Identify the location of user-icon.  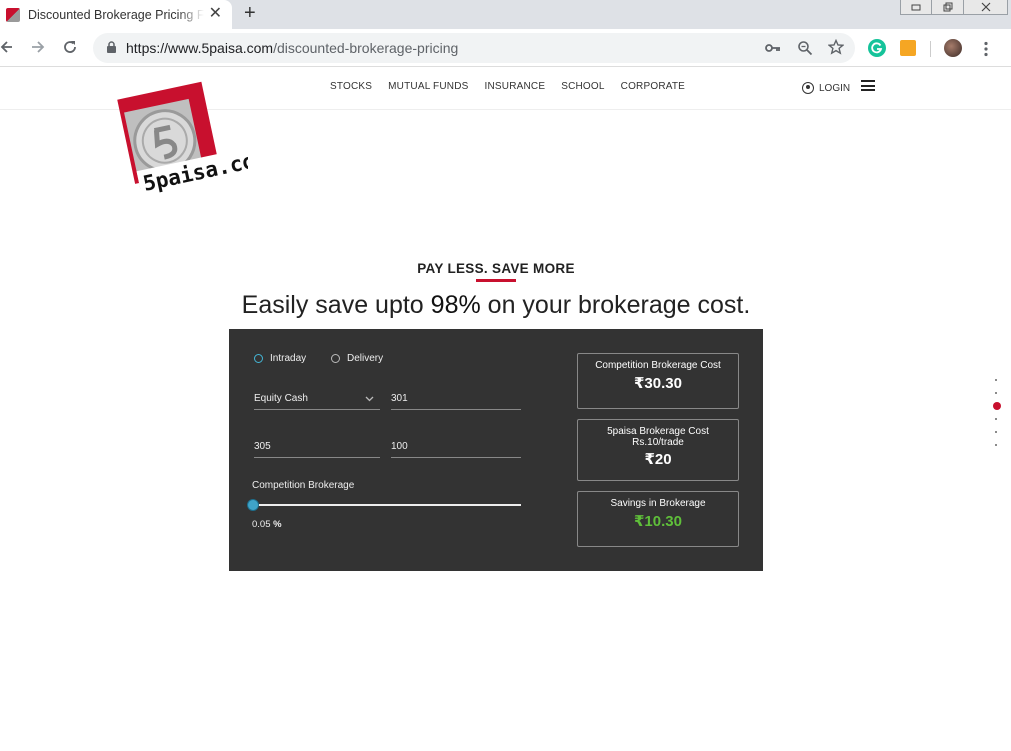
(808, 88).